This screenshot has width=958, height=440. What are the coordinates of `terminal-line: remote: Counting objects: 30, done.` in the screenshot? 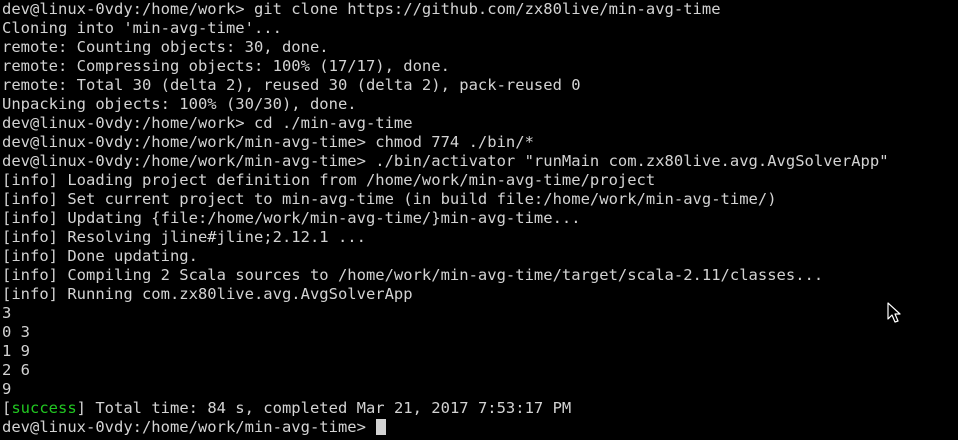 It's located at (165, 47).